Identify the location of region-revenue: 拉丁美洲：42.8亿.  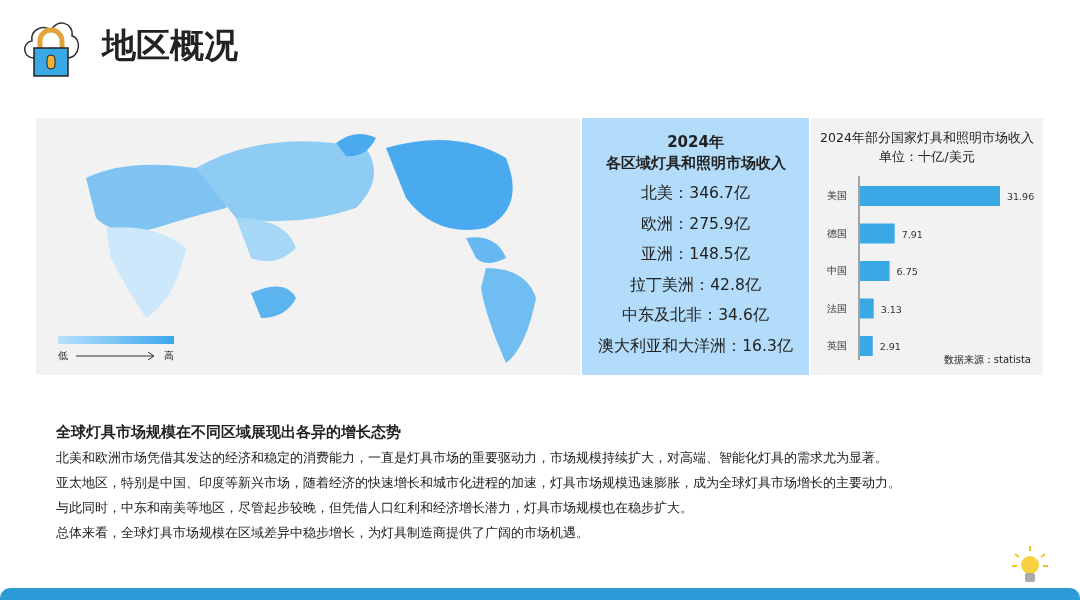
(695, 285).